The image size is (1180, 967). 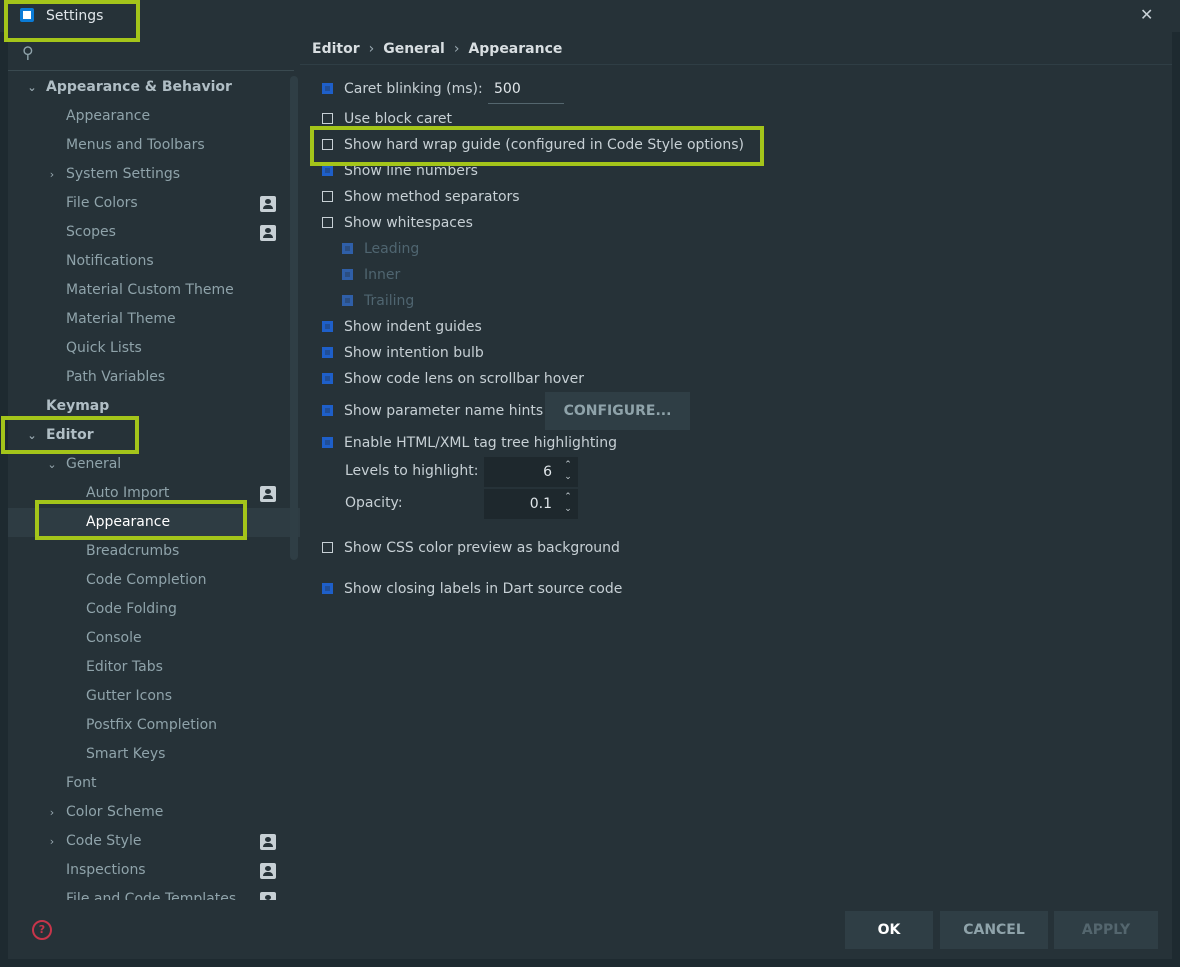 What do you see at coordinates (590, 16) in the screenshot?
I see `title-bar: Settings ✕` at bounding box center [590, 16].